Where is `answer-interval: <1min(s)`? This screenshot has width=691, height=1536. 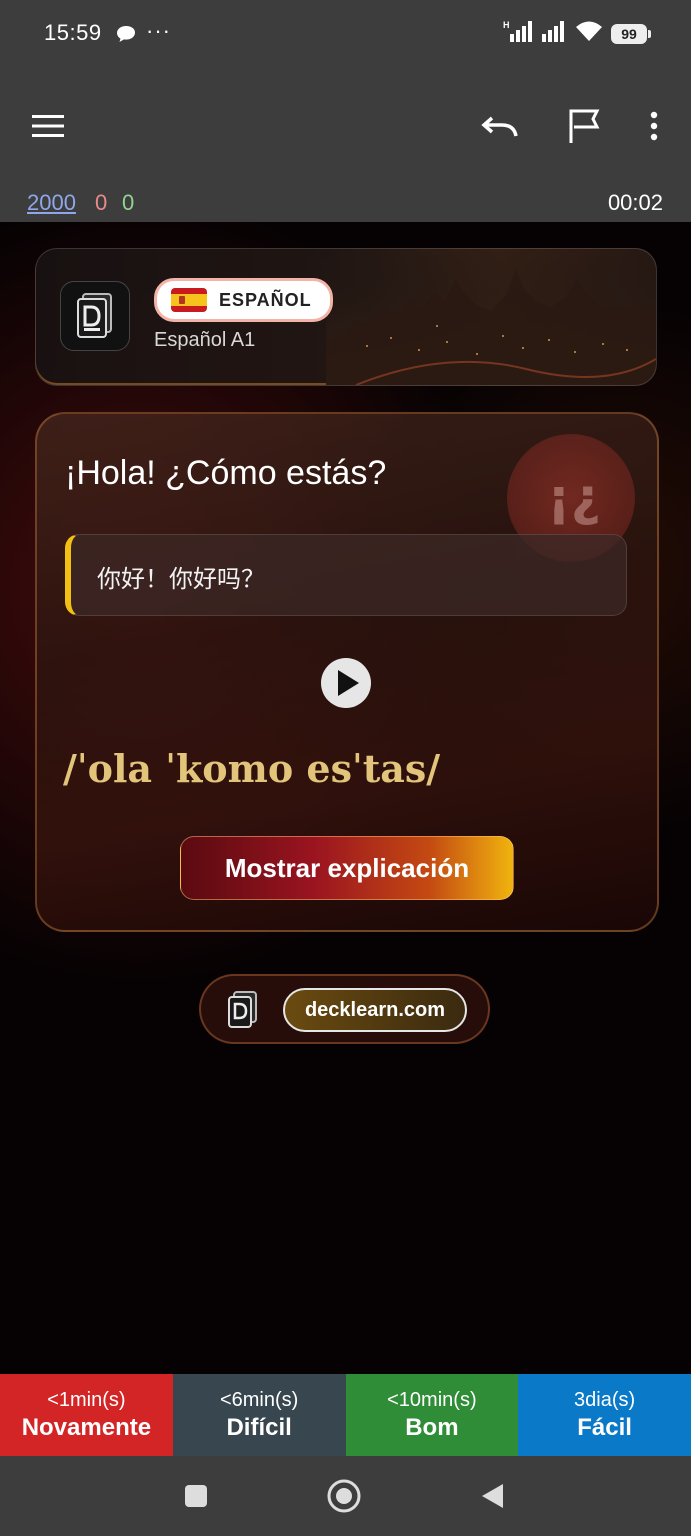 answer-interval: <1min(s) is located at coordinates (86, 1399).